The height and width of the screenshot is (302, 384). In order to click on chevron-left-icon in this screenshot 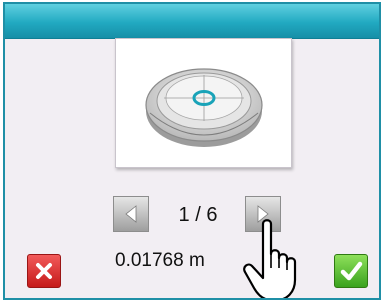, I will do `click(131, 214)`.